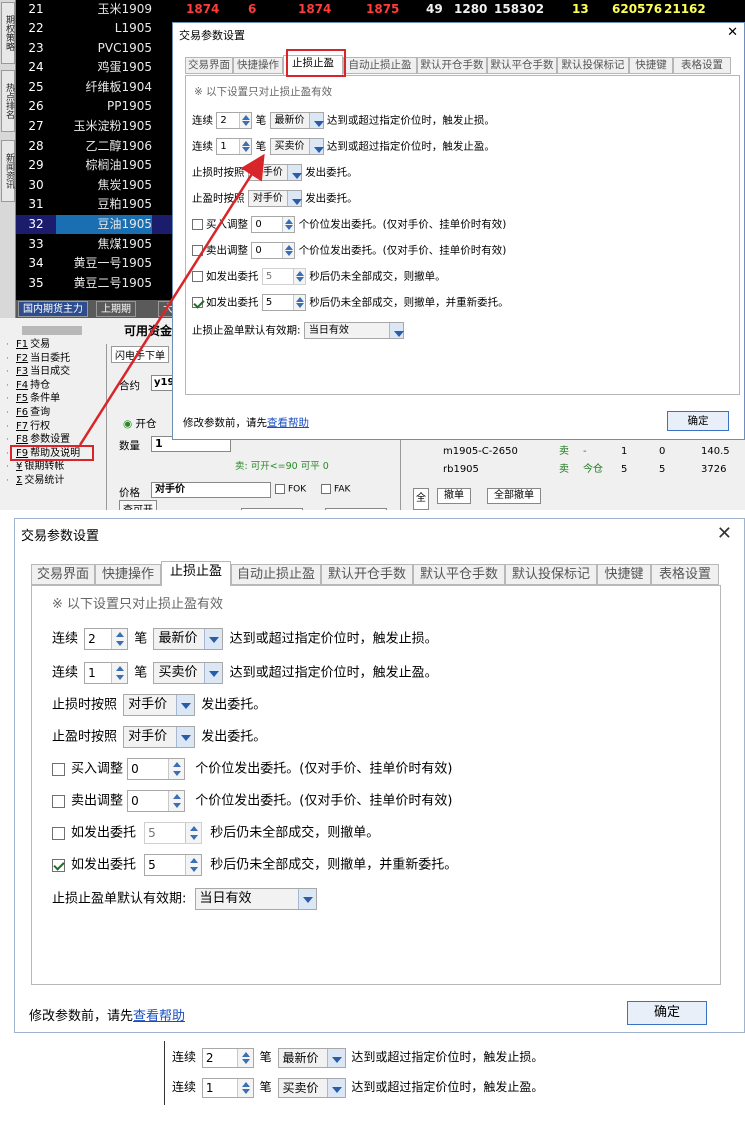  I want to click on stop-loss-count-stepper: 2, so click(106, 639).